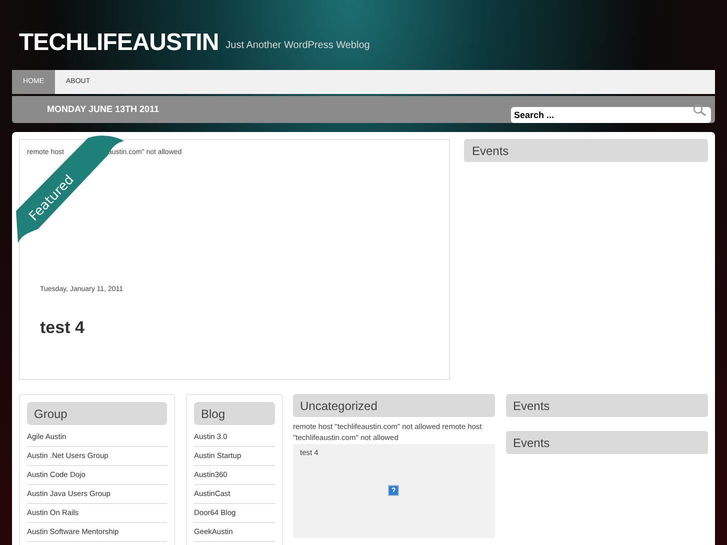 The width and height of the screenshot is (727, 545). What do you see at coordinates (393, 490) in the screenshot?
I see `broken-image-icon` at bounding box center [393, 490].